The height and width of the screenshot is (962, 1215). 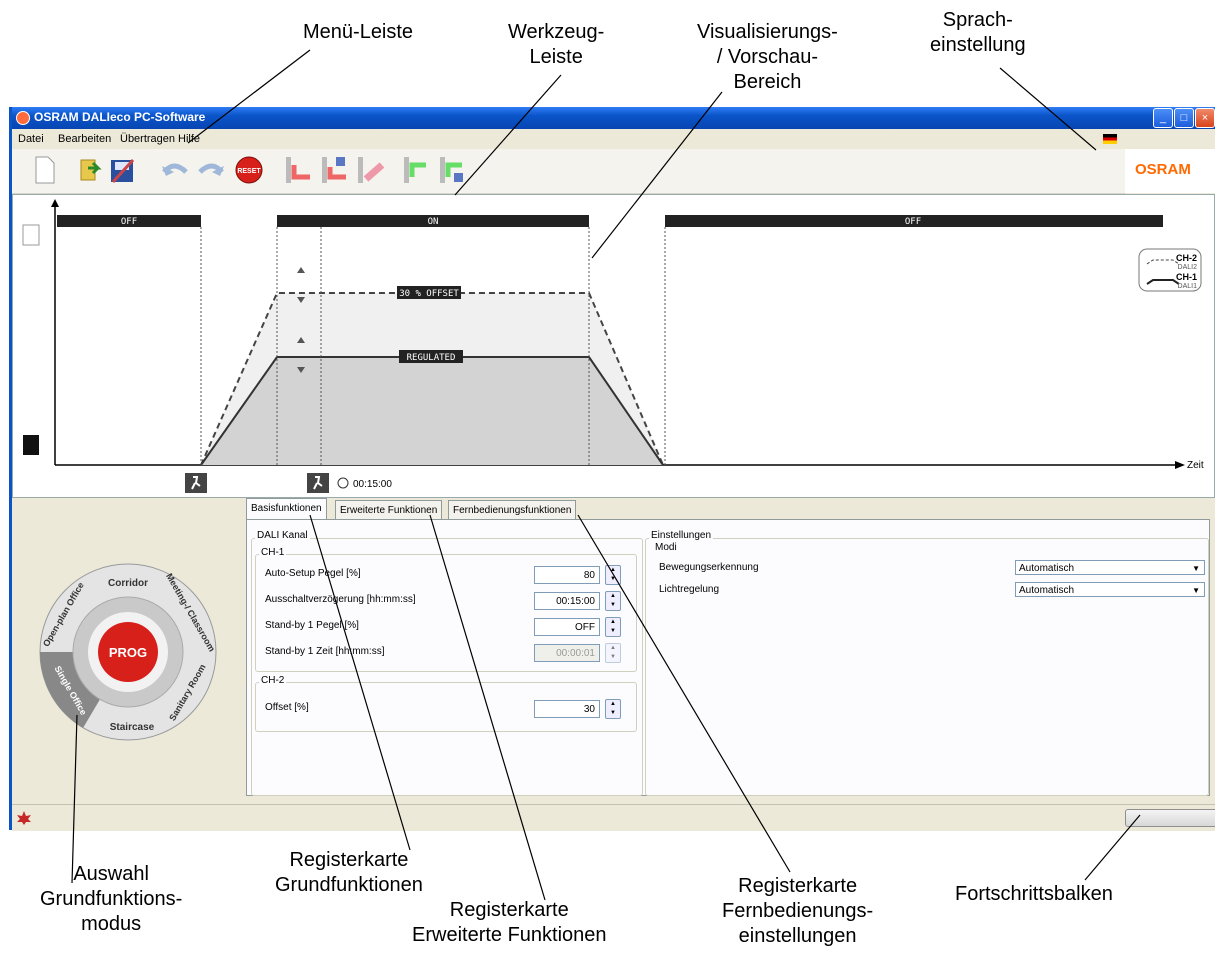 What do you see at coordinates (567, 653) in the screenshot?
I see `standby-time-input: 00:00:01` at bounding box center [567, 653].